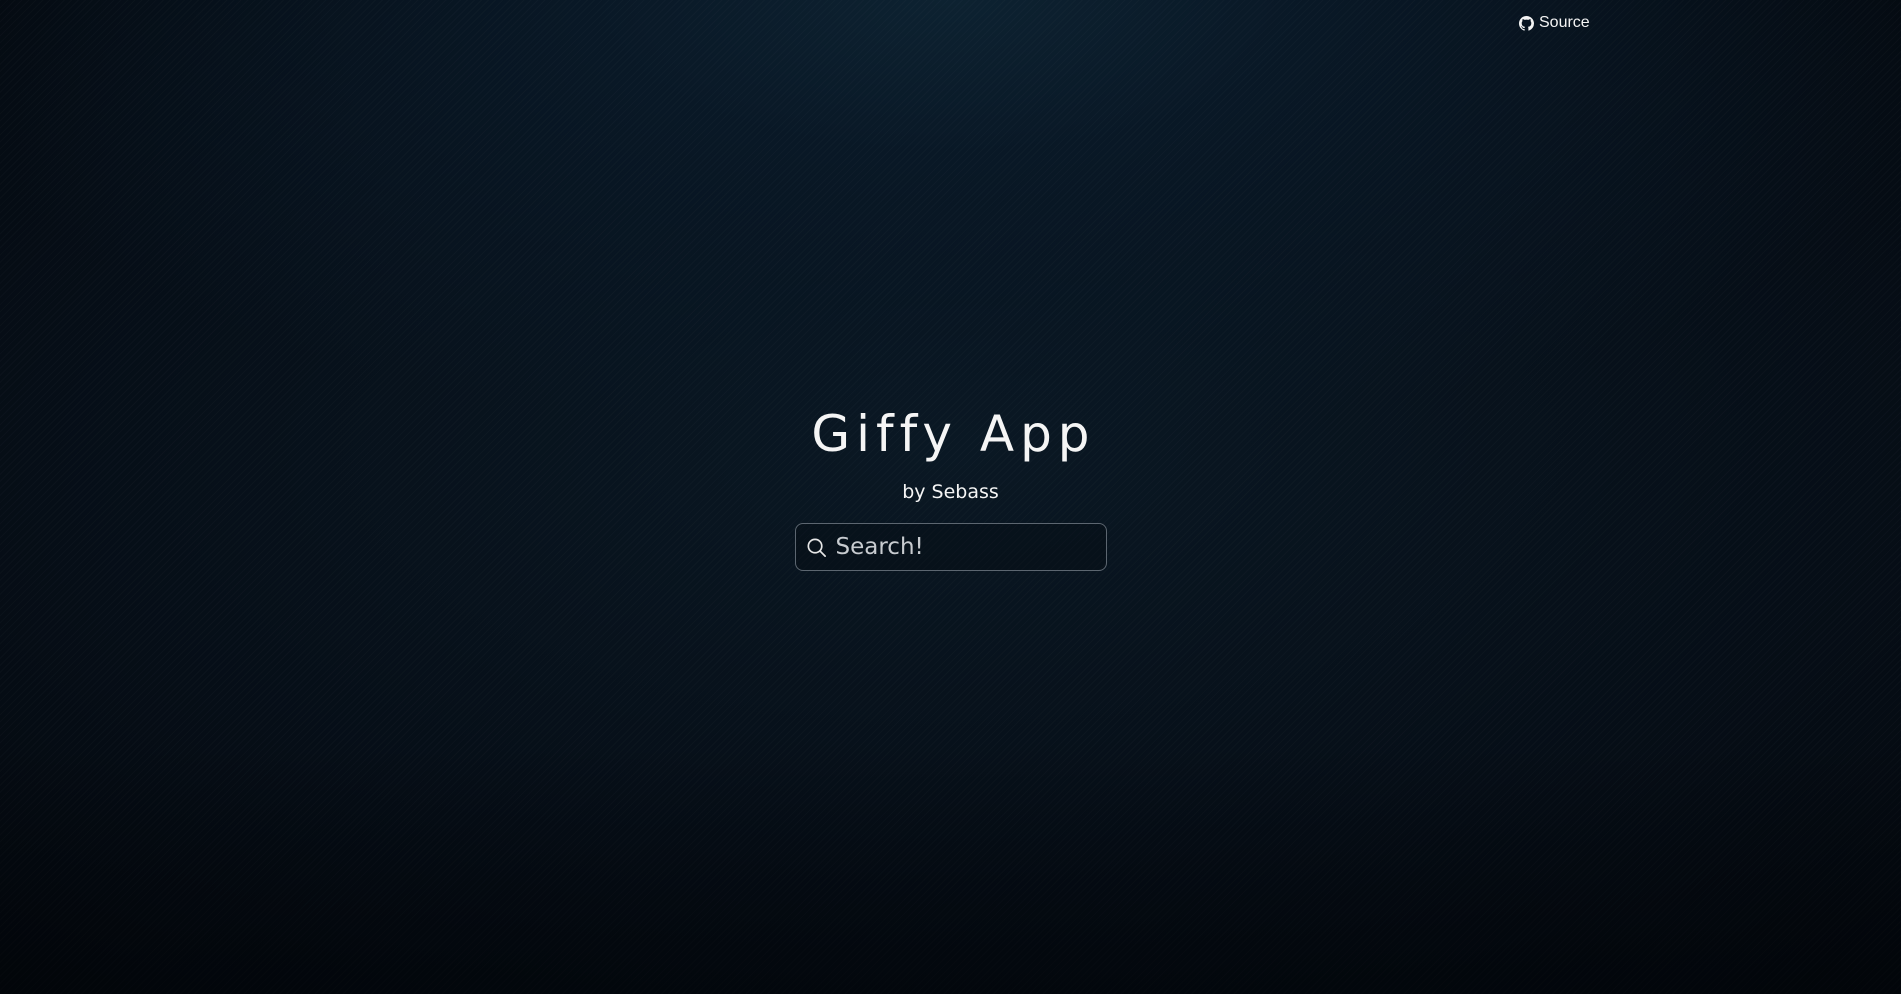 Image resolution: width=1901 pixels, height=994 pixels. Describe the element at coordinates (978, 547) in the screenshot. I see `search-input` at that location.